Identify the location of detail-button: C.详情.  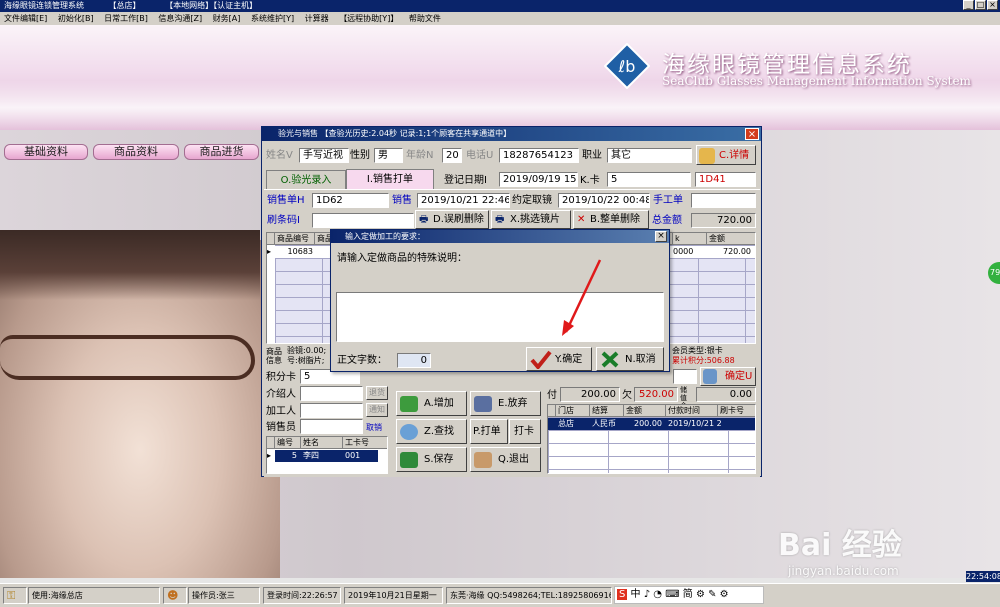
(726, 155).